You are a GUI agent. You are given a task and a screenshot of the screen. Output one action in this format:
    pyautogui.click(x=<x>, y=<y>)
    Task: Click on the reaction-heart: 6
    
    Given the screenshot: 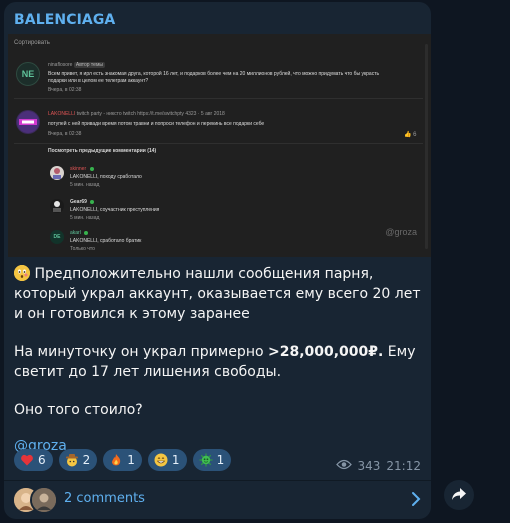 What is the action you would take?
    pyautogui.click(x=33, y=460)
    